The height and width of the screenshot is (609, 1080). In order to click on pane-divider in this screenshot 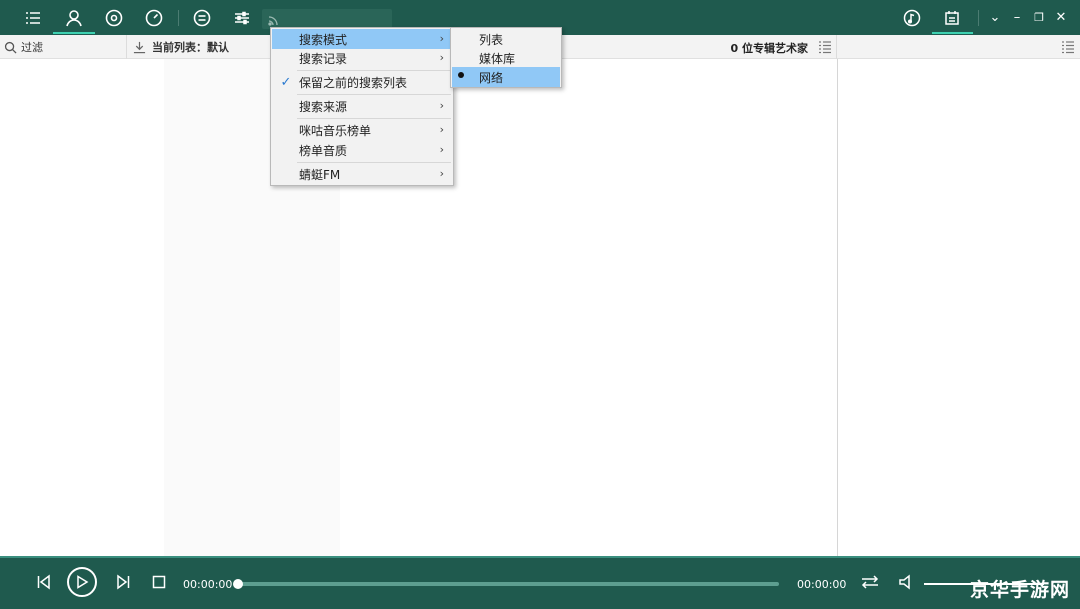, I will do `click(836, 47)`.